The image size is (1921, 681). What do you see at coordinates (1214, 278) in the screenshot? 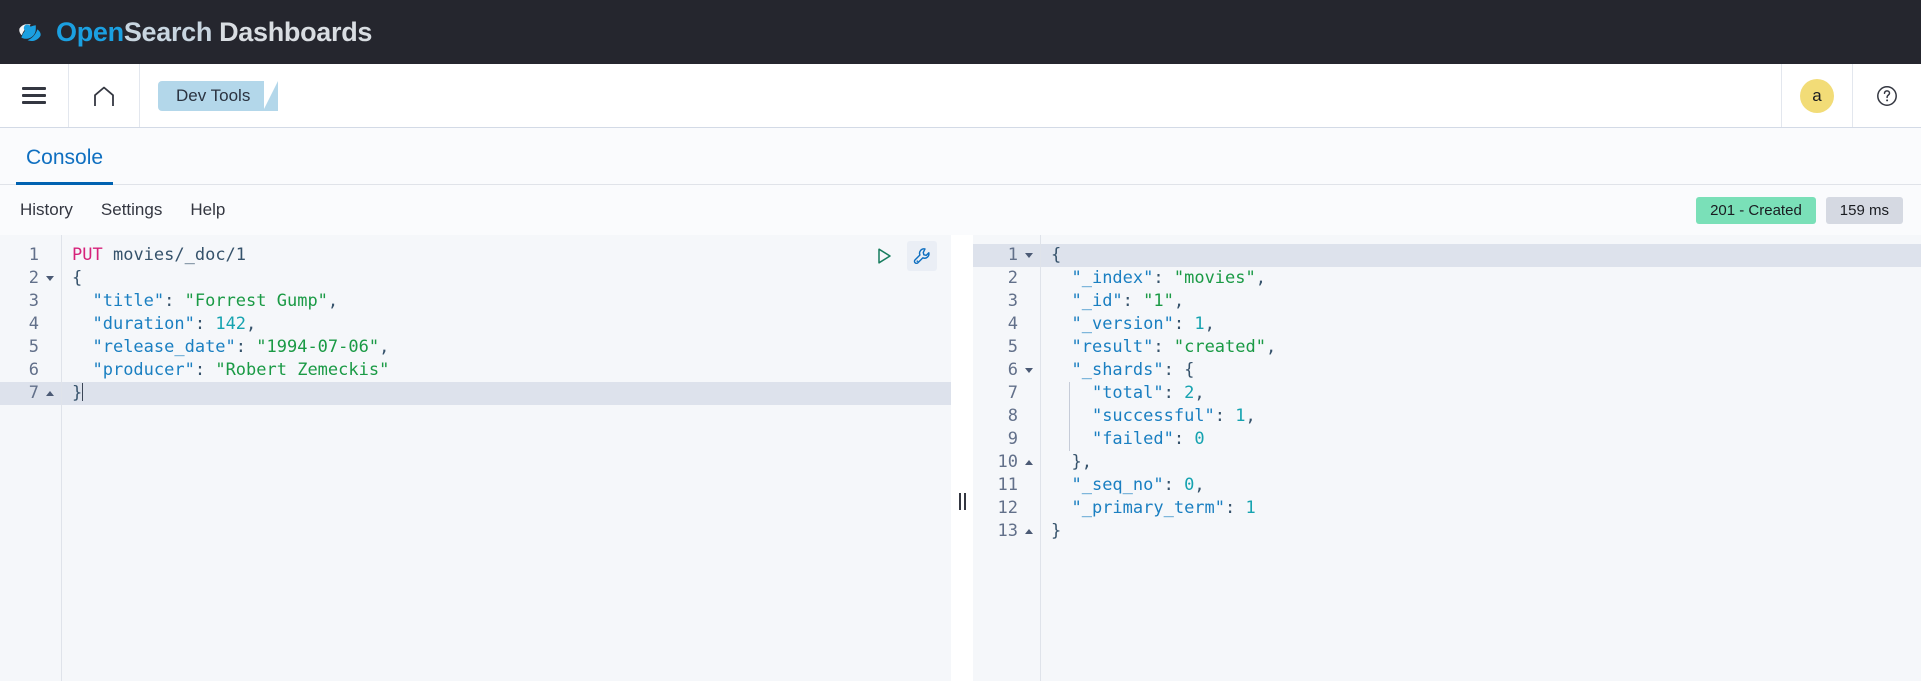
I see `response-token-str: "movies"` at bounding box center [1214, 278].